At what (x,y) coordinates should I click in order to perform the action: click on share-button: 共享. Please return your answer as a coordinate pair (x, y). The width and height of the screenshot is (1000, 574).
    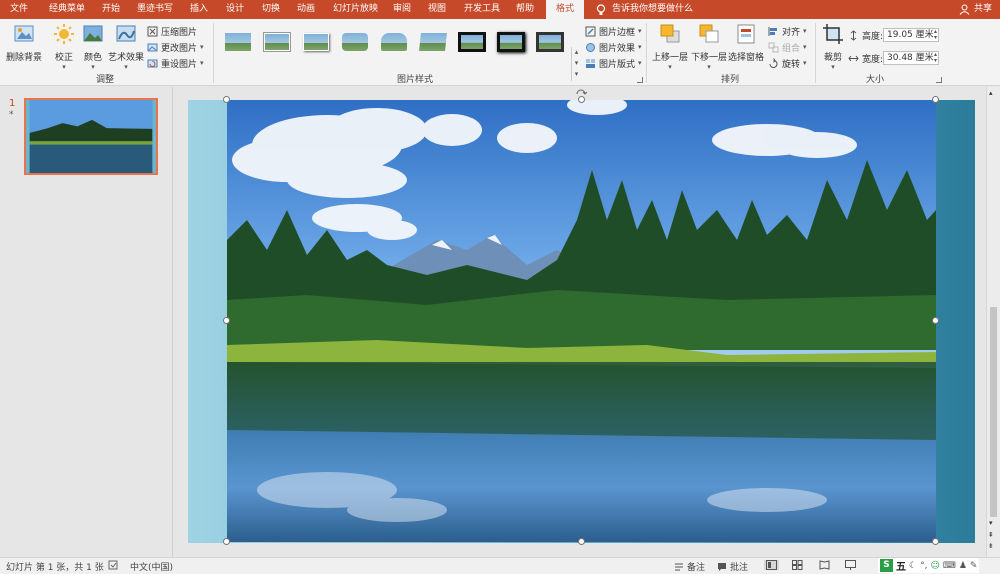
    Looking at the image, I should click on (975, 9).